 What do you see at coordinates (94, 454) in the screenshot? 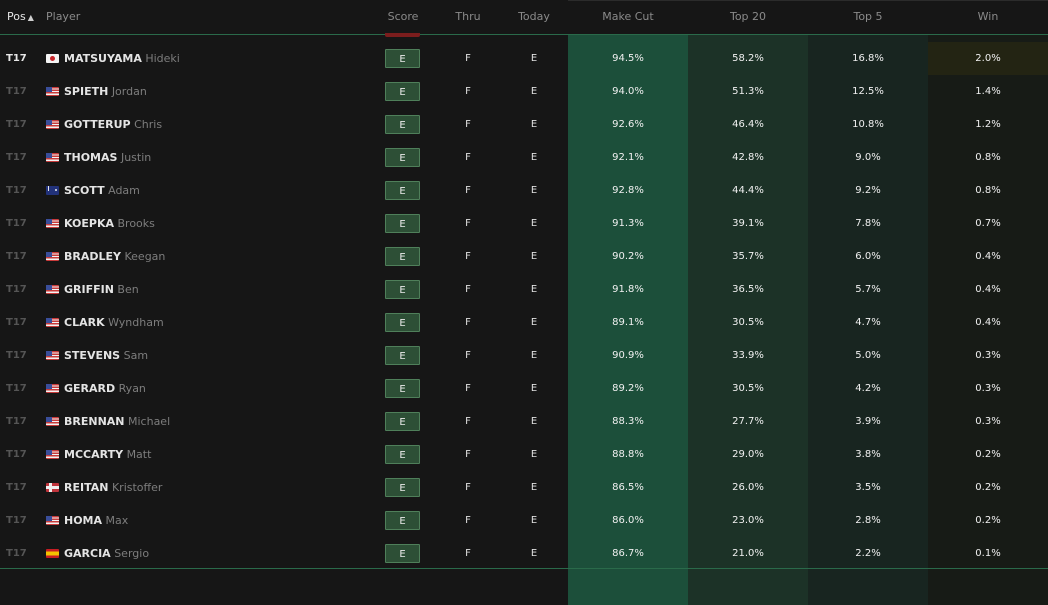
I see `player-last-name: MCCARTY` at bounding box center [94, 454].